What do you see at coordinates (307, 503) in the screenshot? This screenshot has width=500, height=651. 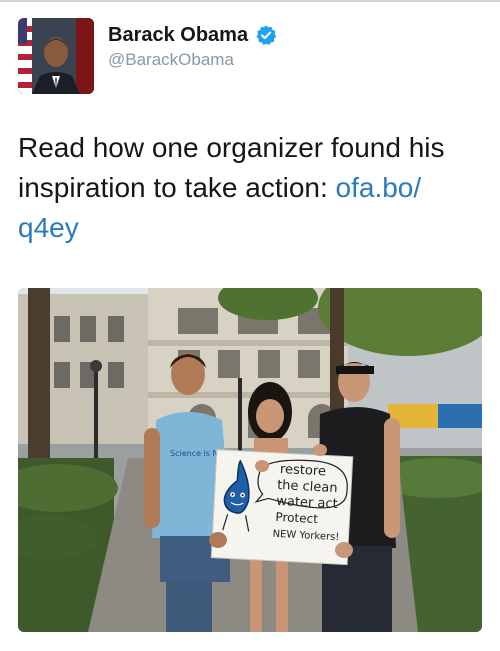 I see `sign-line-3: water act` at bounding box center [307, 503].